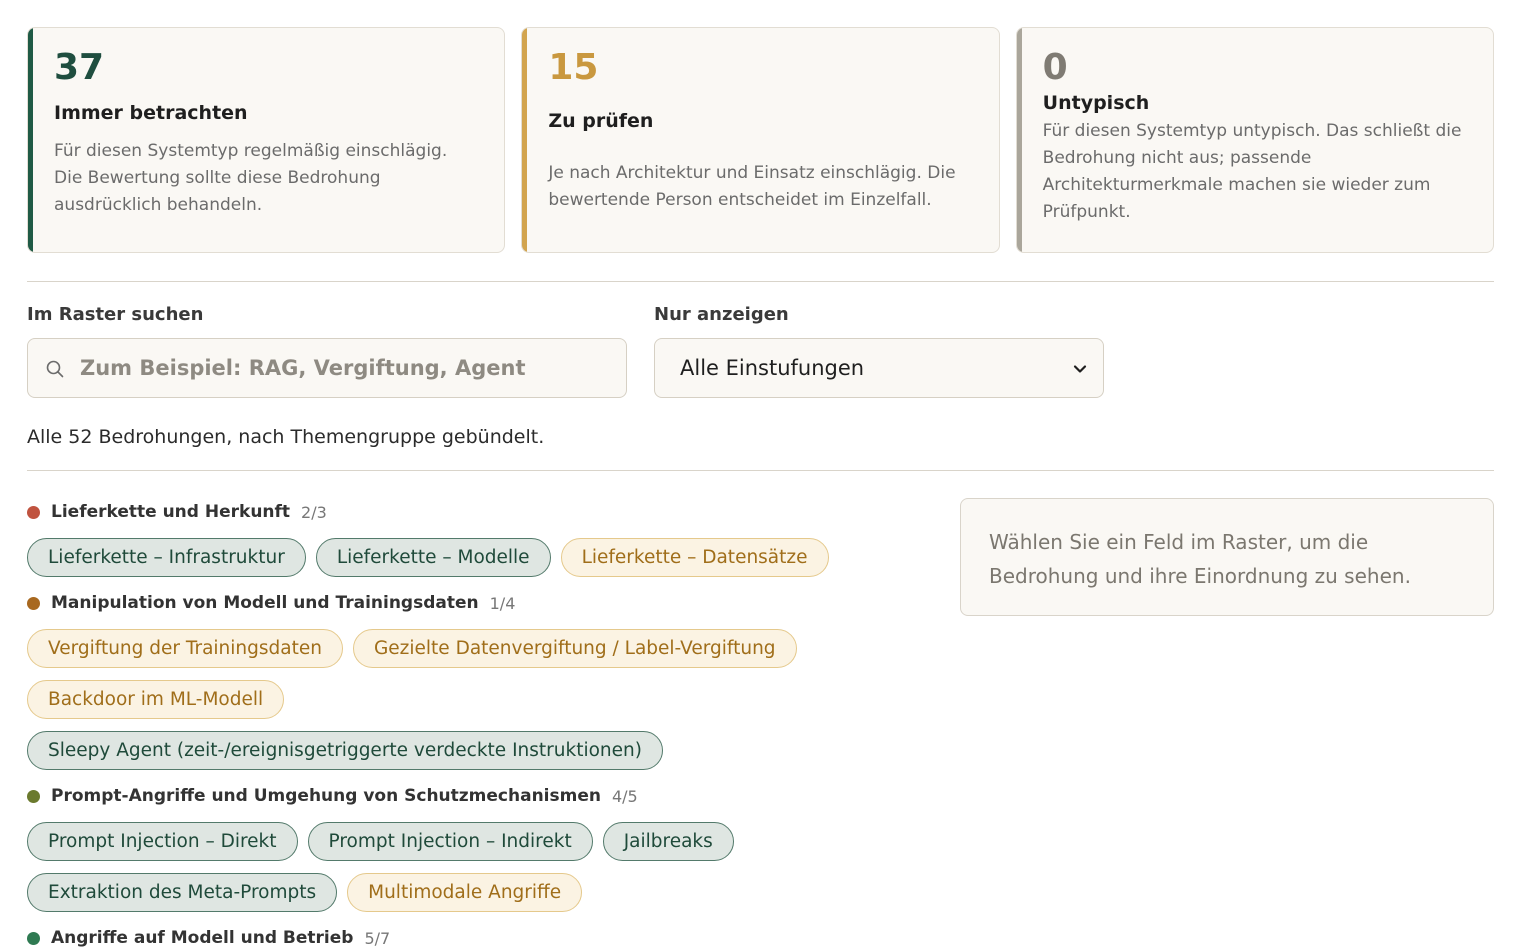  What do you see at coordinates (314, 512) in the screenshot?
I see `group-count: 2/3` at bounding box center [314, 512].